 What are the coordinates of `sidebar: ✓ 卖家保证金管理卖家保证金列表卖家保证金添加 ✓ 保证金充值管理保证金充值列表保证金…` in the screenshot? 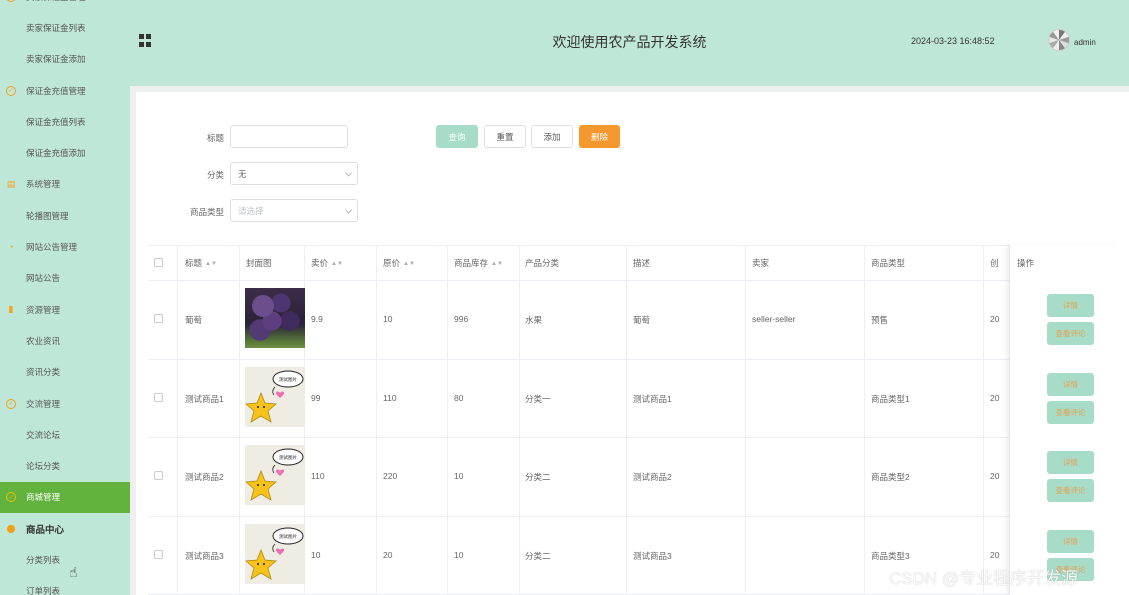 It's located at (65, 297).